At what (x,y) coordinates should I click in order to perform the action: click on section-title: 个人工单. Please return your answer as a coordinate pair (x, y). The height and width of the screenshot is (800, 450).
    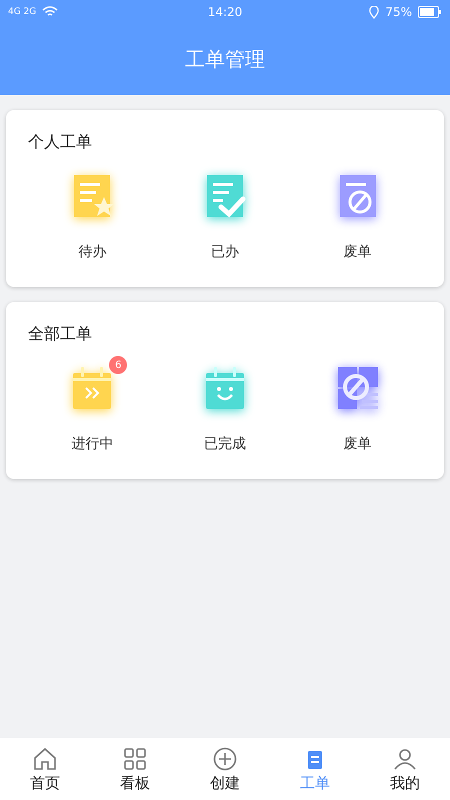
    Looking at the image, I should click on (60, 142).